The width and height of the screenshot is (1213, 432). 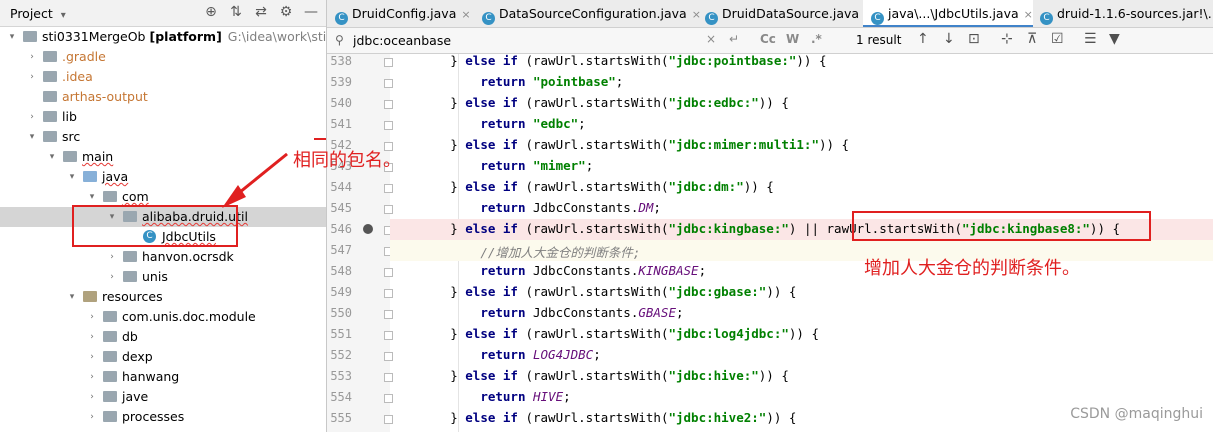 I want to click on tree-item: › .gradle, so click(x=163, y=57).